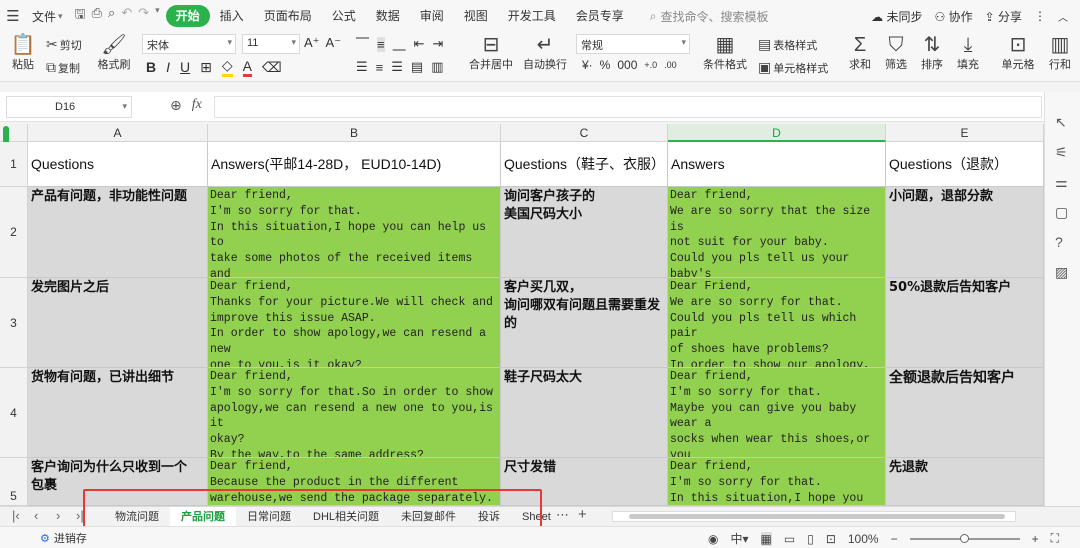  I want to click on tab-view: 视图, so click(476, 16).